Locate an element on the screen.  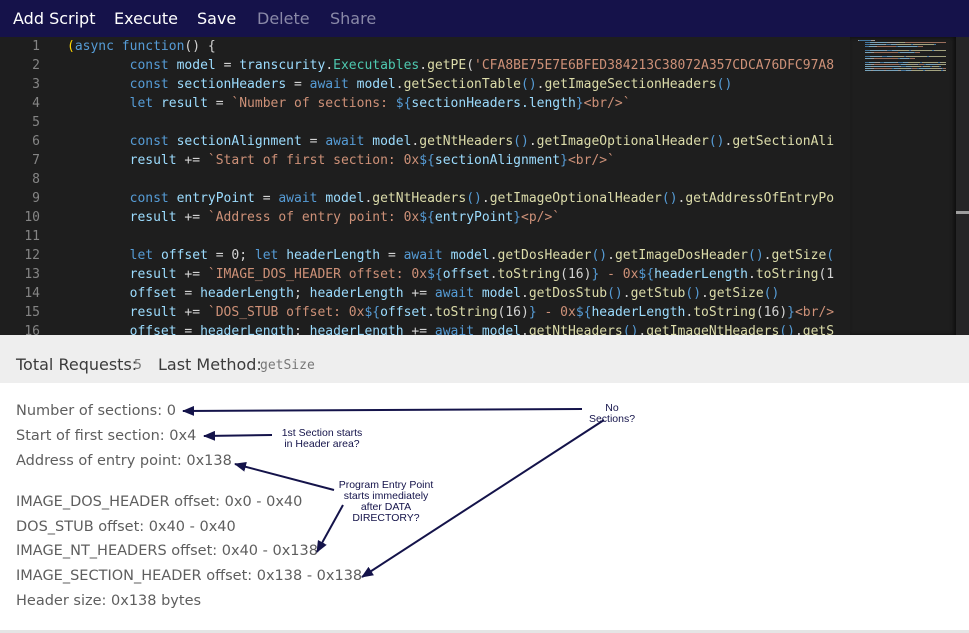
annotation-first-section: 1st Section starts in Header area? is located at coordinates (322, 438).